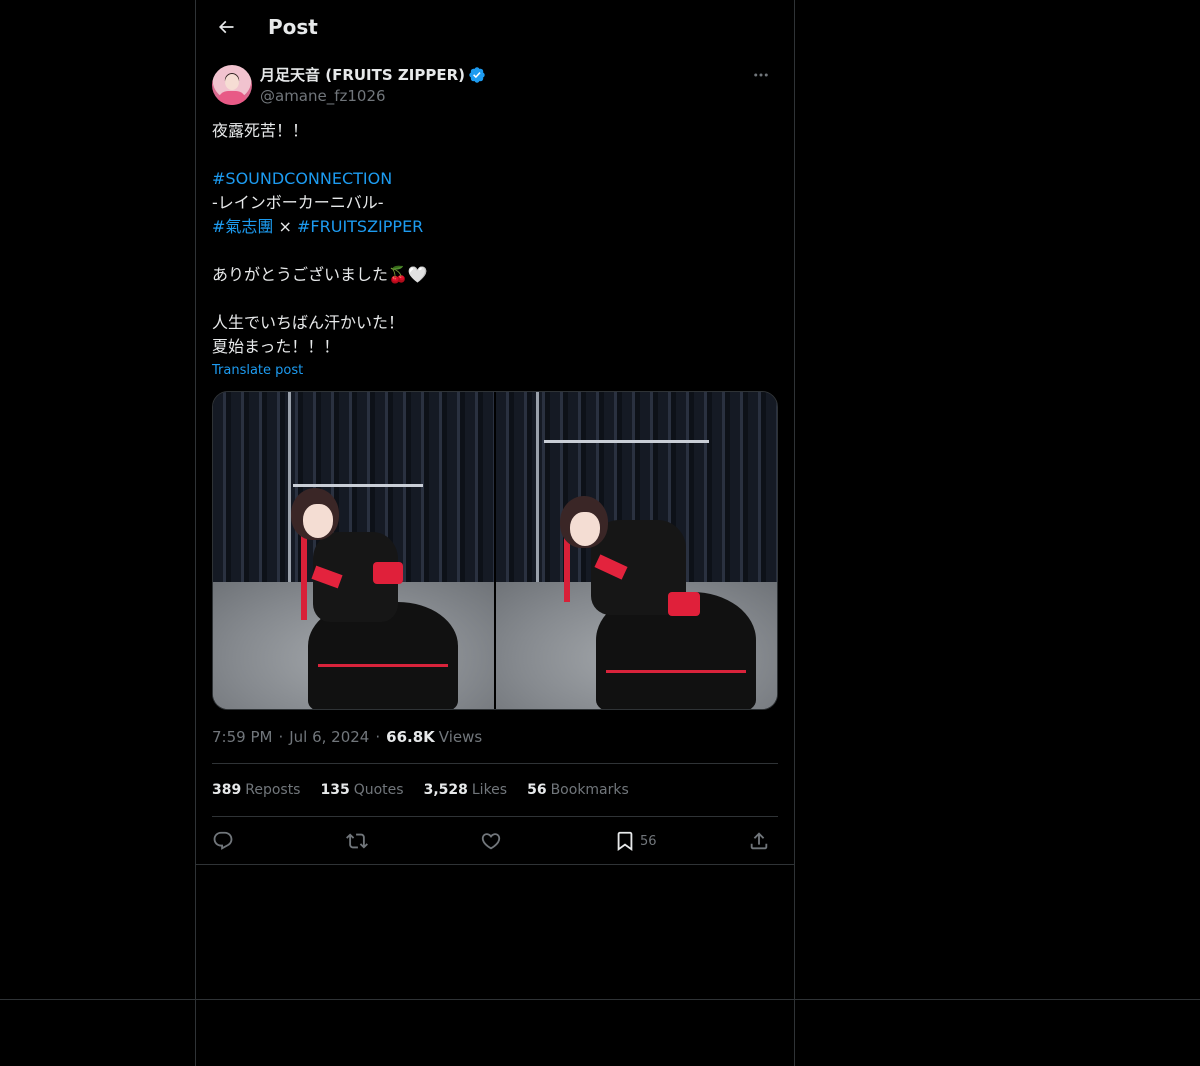  I want to click on repost-icon, so click(357, 841).